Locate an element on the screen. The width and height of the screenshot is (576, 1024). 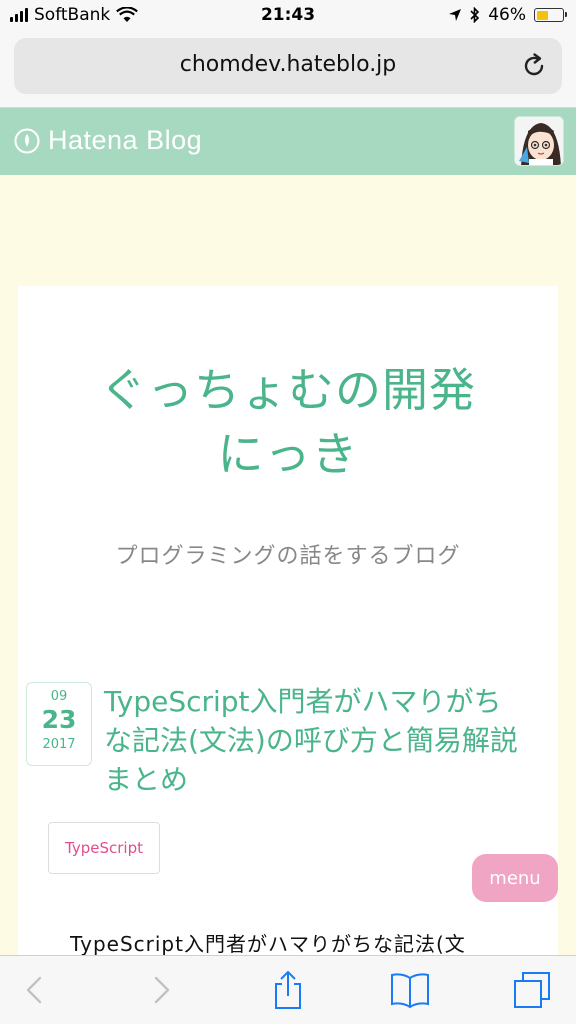
battery-percent: 46% is located at coordinates (507, 15).